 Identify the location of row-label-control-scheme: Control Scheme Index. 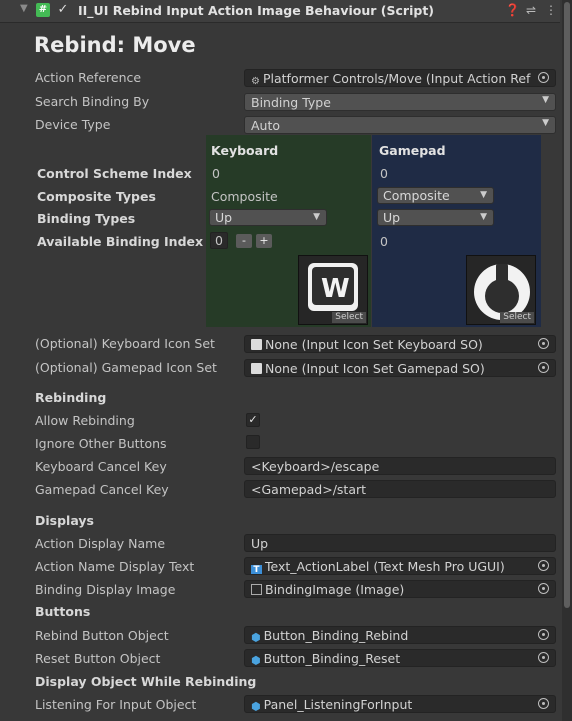
(114, 173).